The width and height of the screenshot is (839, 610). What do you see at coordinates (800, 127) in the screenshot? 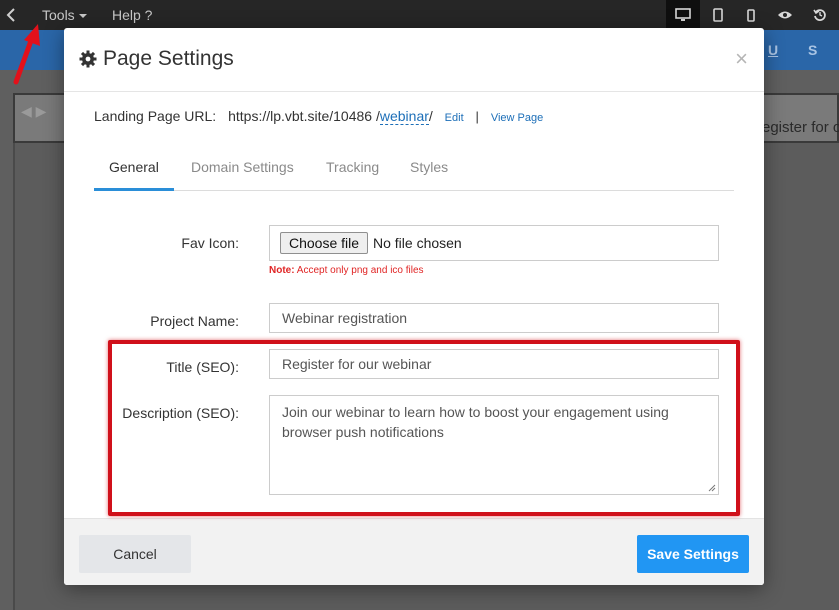
I see `background-heading-text: egister for o` at bounding box center [800, 127].